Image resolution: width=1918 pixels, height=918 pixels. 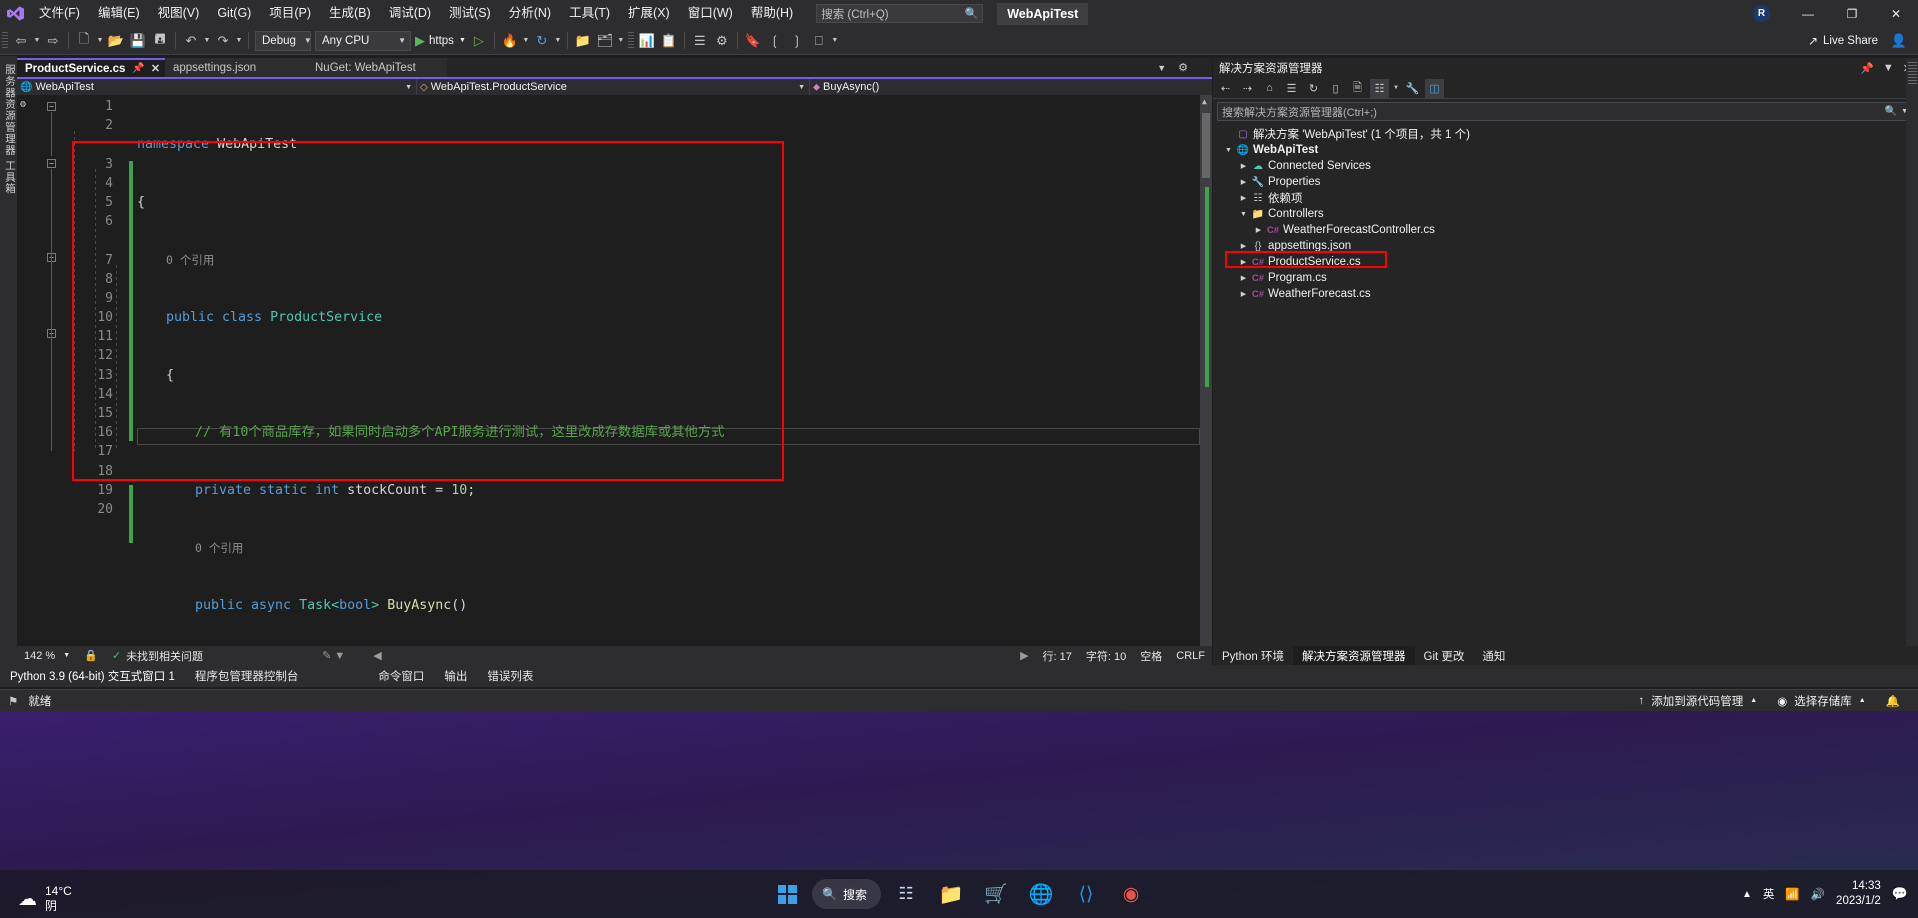 I want to click on bookmark-clear-icon: ⎕, so click(x=819, y=41).